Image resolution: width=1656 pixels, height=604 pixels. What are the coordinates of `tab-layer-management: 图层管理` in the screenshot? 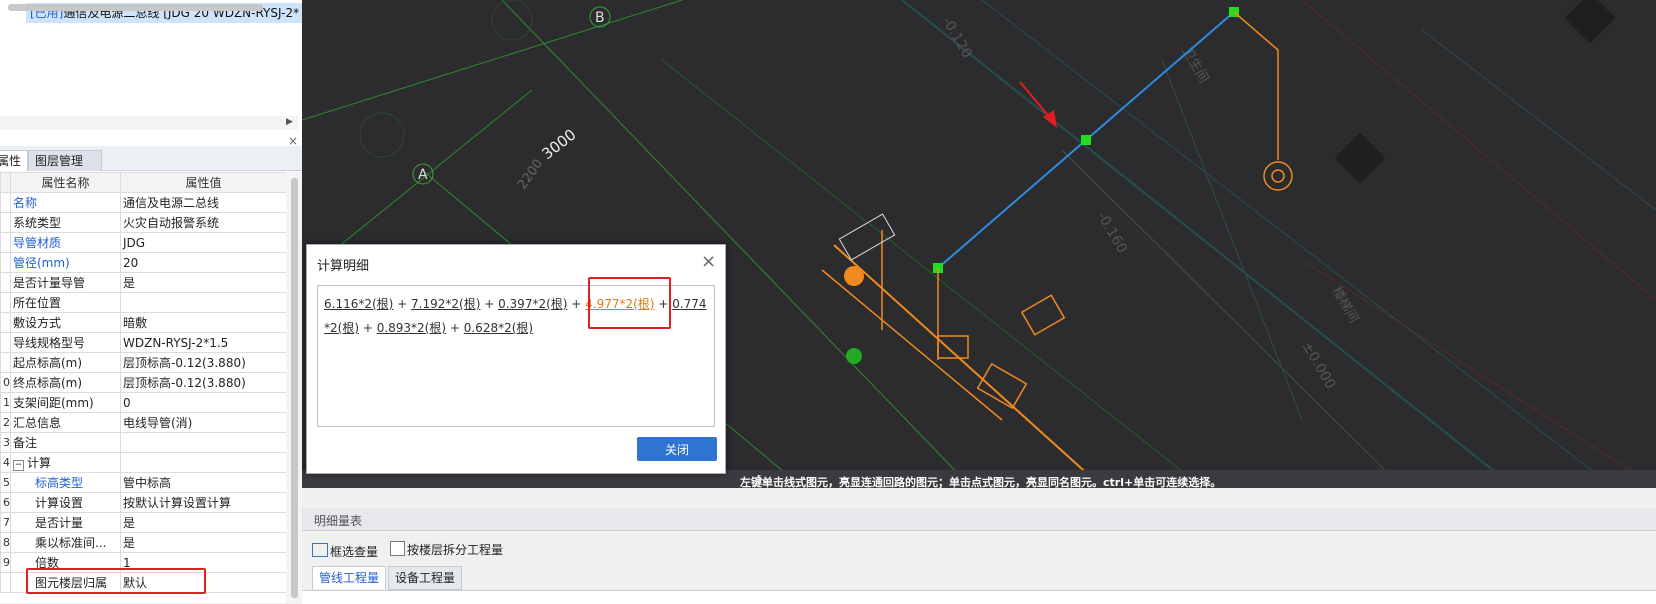 It's located at (65, 160).